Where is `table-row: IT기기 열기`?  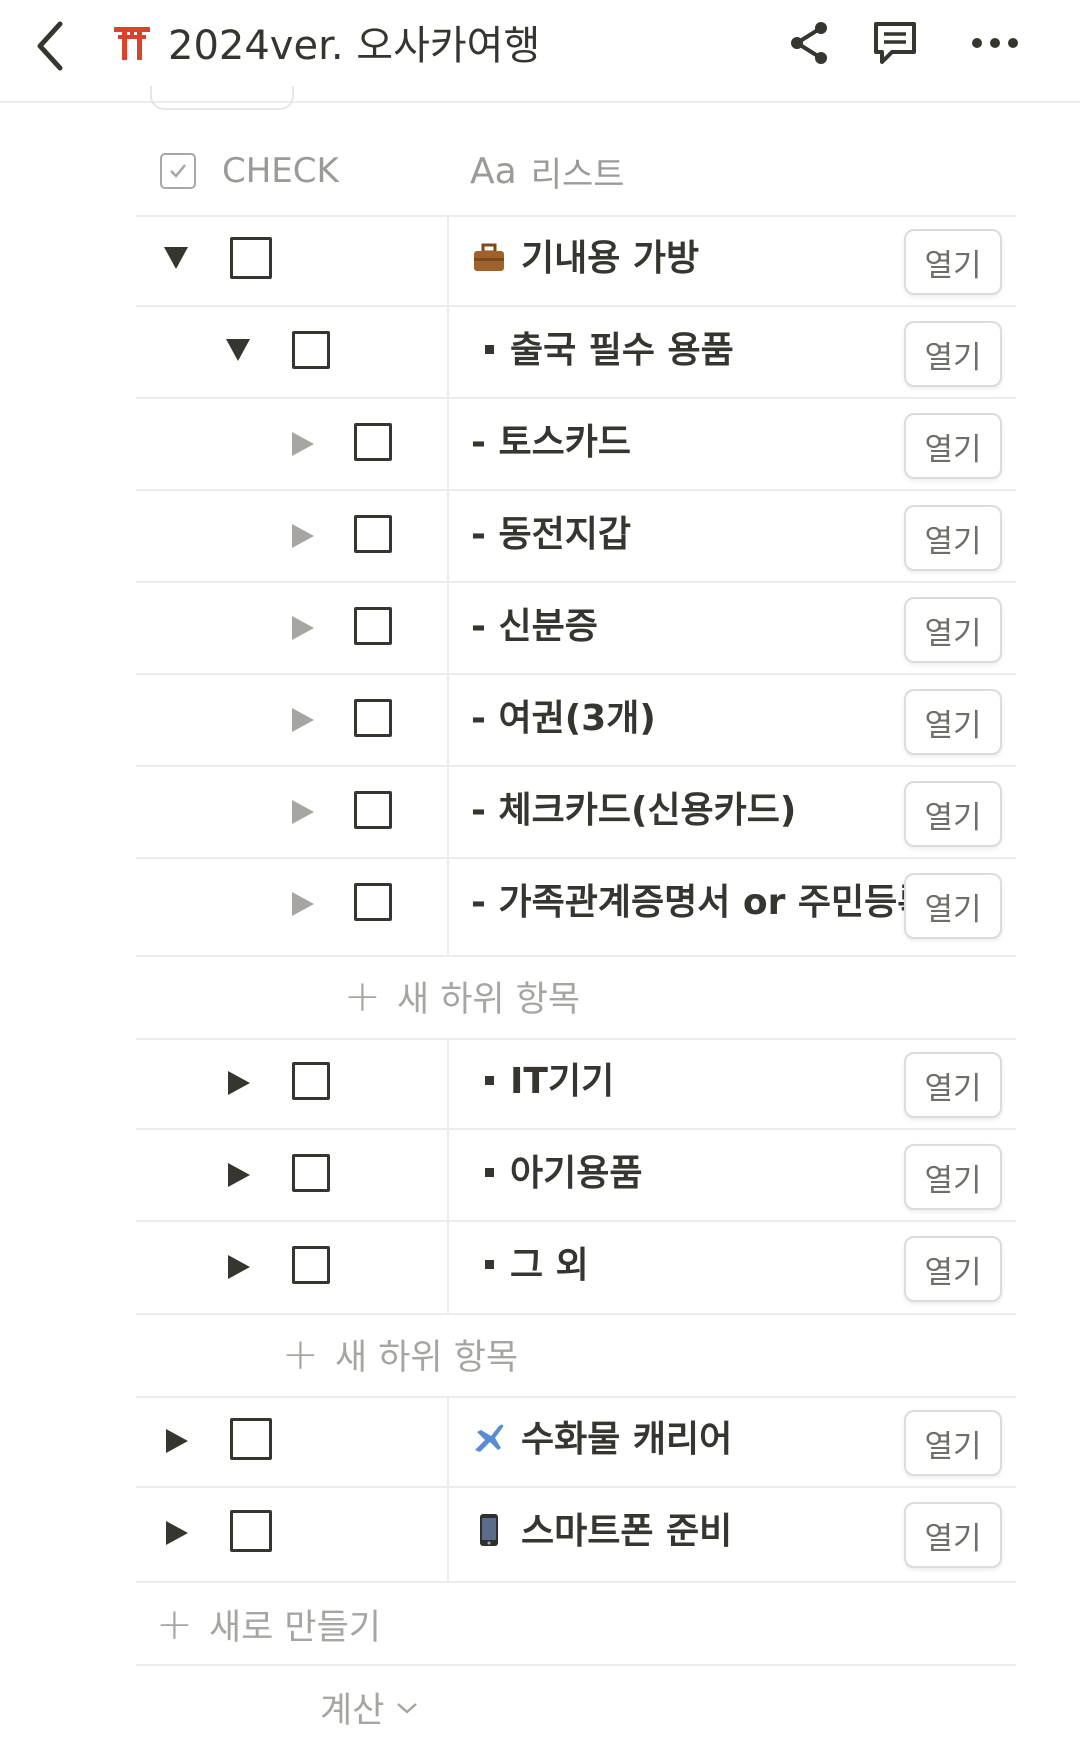 table-row: IT기기 열기 is located at coordinates (576, 1084).